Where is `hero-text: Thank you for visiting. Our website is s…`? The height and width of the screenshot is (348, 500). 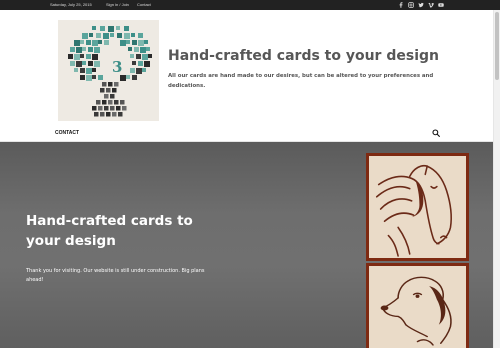
hero-text: Thank you for visiting. Our website is s… is located at coordinates (115, 275).